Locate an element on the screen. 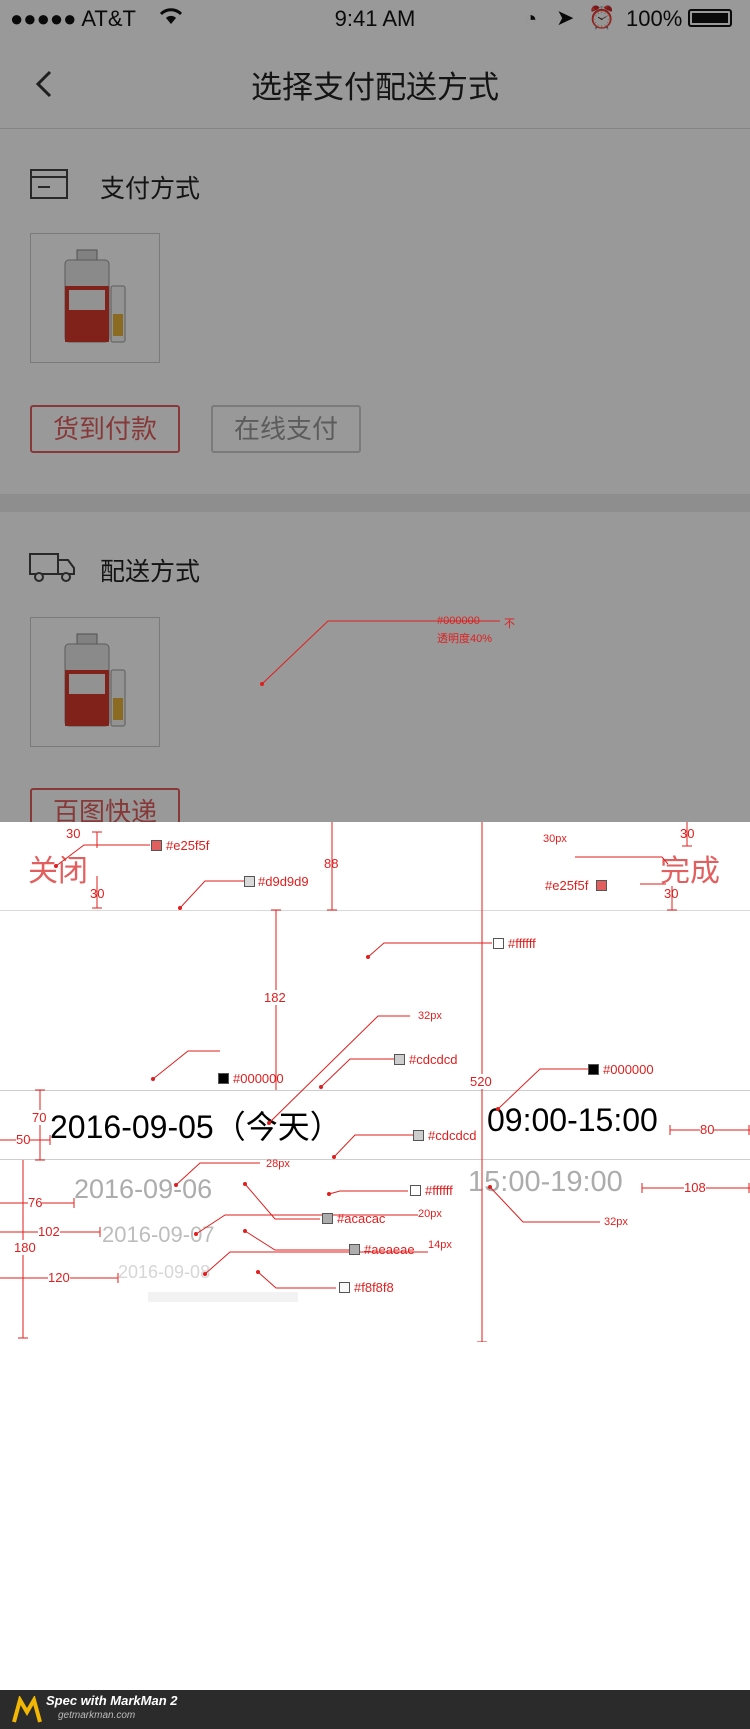 The height and width of the screenshot is (1729, 750). markman-brand: Spec with MarkMan 2 is located at coordinates (112, 1700).